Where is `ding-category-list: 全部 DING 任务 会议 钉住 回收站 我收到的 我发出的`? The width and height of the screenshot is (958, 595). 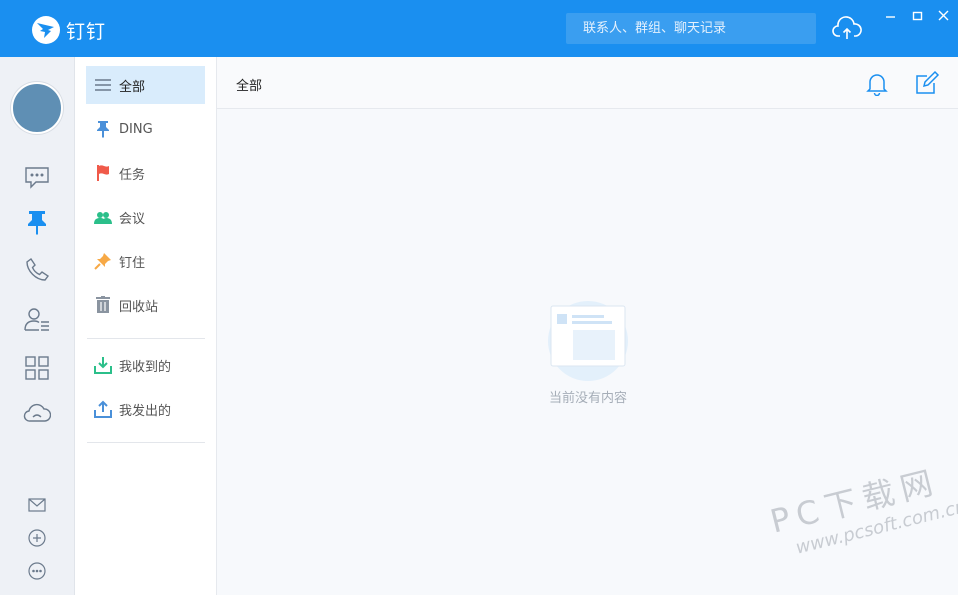
ding-category-list: 全部 DING 任务 会议 钉住 回收站 我收到的 我发出的 is located at coordinates (146, 326).